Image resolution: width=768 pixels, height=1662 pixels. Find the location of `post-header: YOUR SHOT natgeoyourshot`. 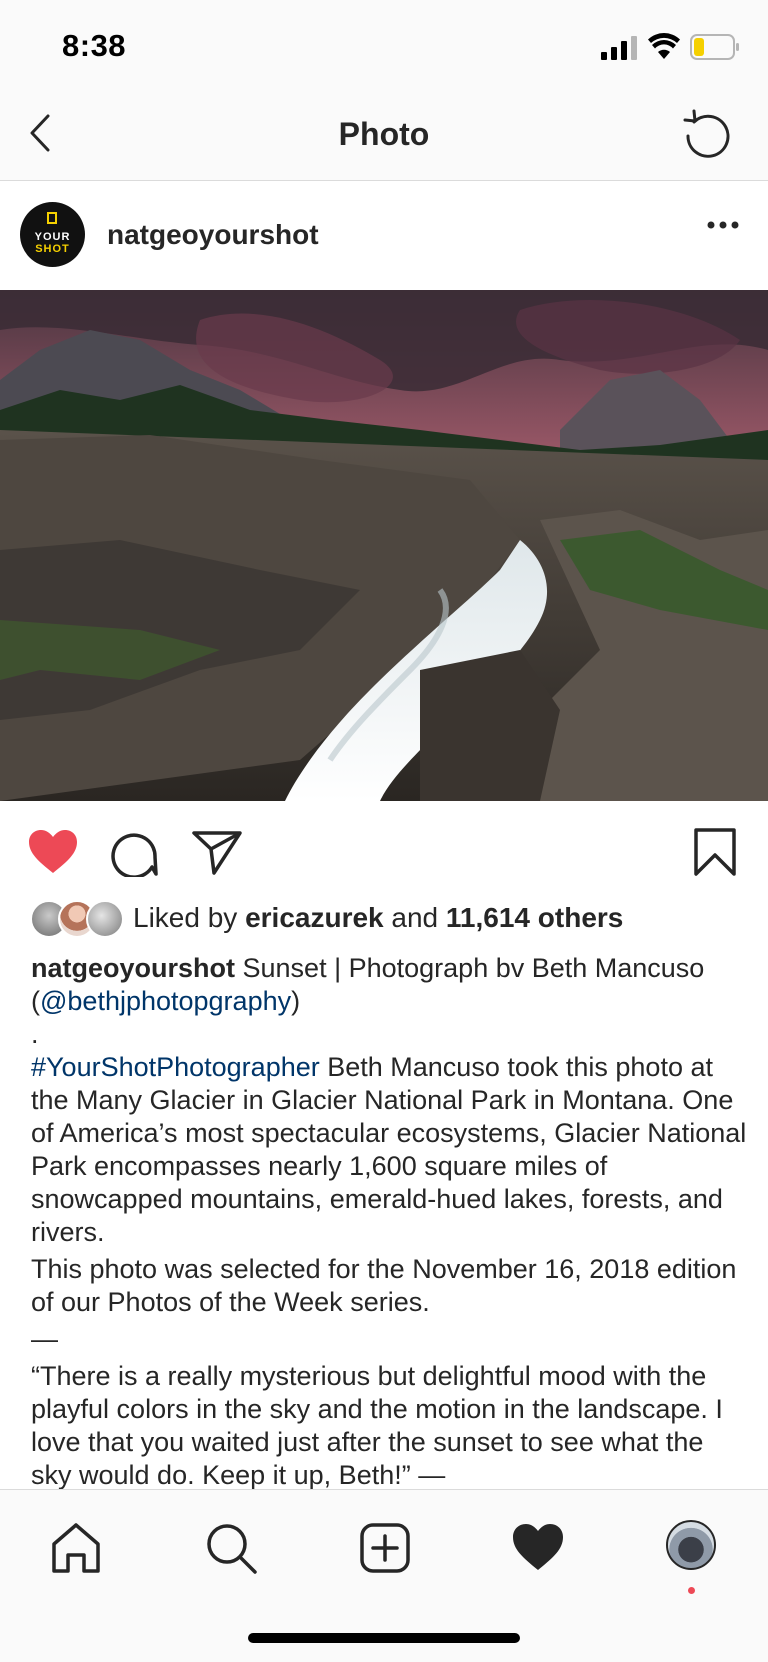

post-header: YOUR SHOT natgeoyourshot is located at coordinates (384, 235).